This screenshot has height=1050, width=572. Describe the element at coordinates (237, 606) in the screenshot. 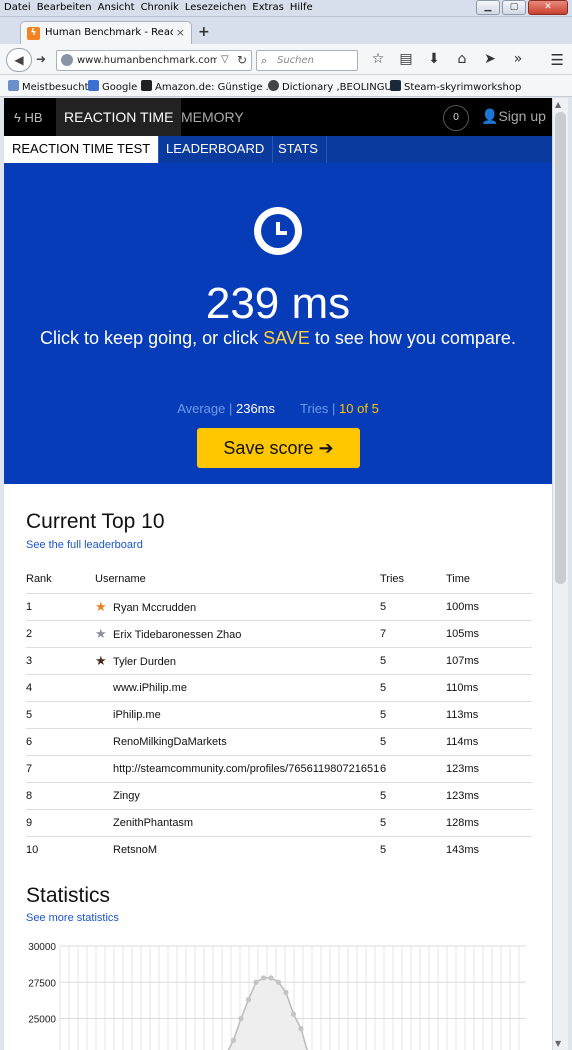

I see `username-cell: ★ Ryan Mccrudden` at that location.